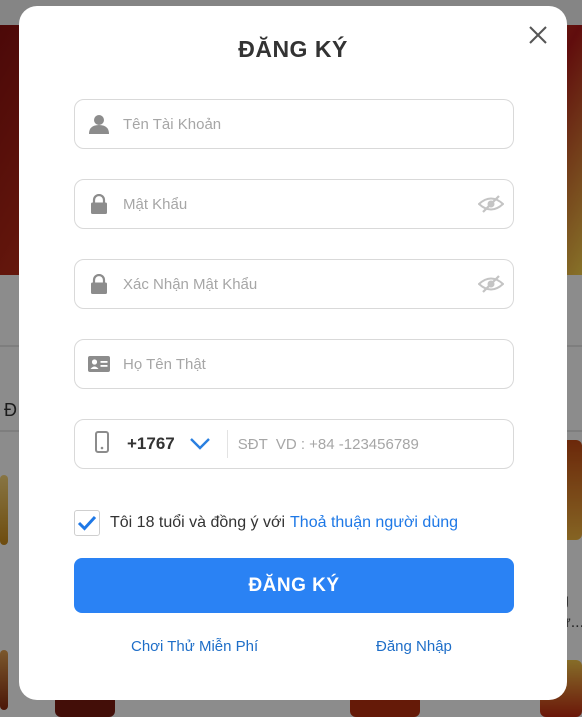  I want to click on chevron-down-icon, so click(200, 444).